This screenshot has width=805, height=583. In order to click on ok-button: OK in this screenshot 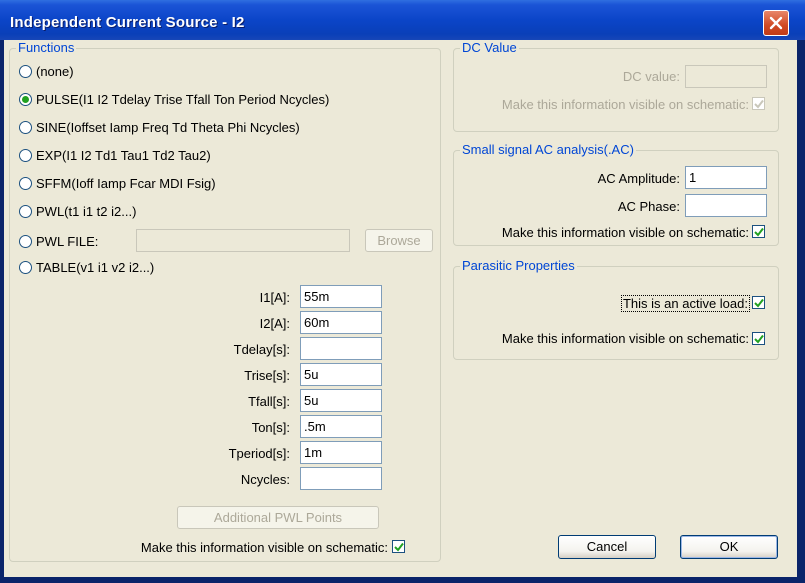, I will do `click(729, 547)`.